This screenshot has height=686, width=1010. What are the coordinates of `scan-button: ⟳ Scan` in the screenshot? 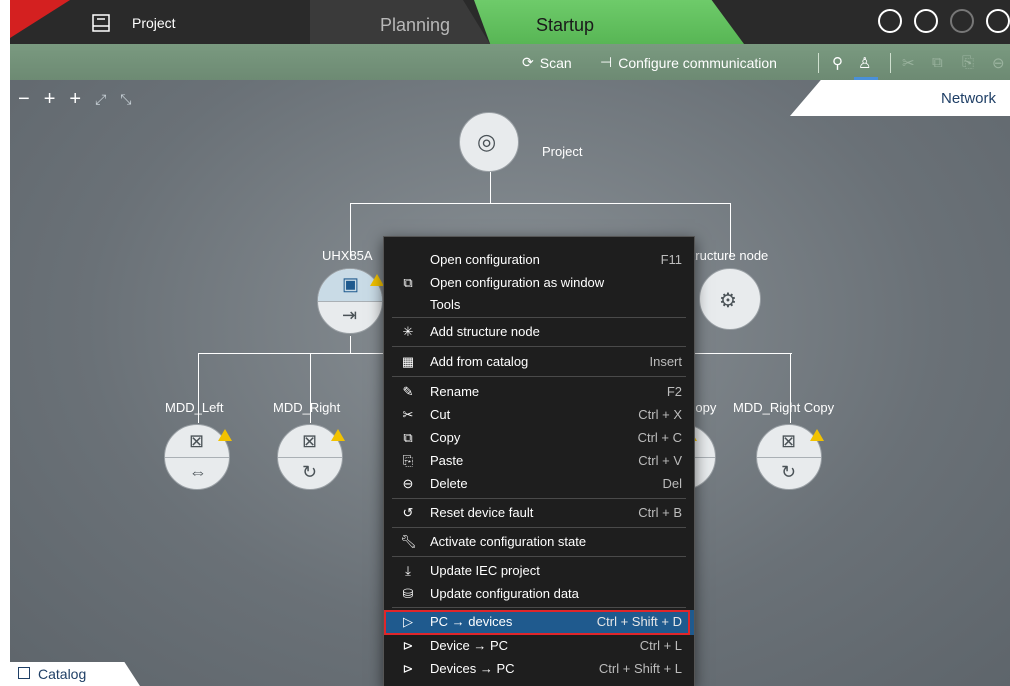 It's located at (547, 62).